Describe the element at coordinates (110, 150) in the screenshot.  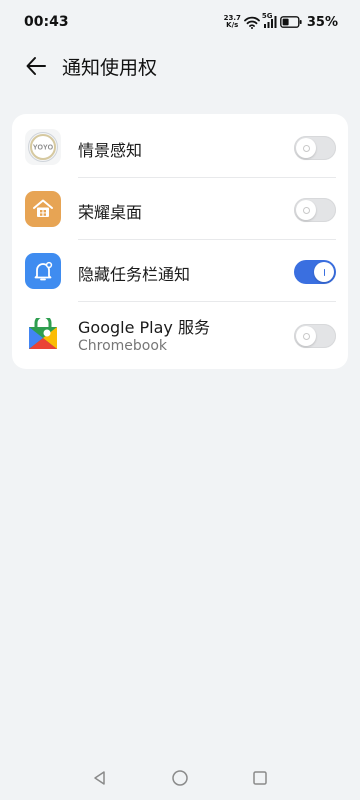
I see `app-name: 情景感知` at that location.